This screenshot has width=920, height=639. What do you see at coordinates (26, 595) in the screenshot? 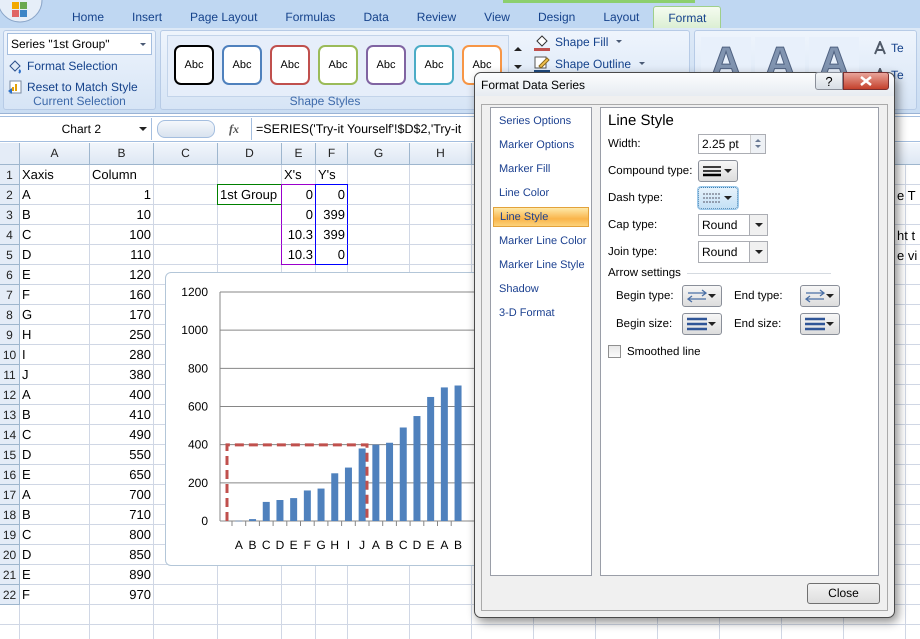
I see `table-cell-text: F` at bounding box center [26, 595].